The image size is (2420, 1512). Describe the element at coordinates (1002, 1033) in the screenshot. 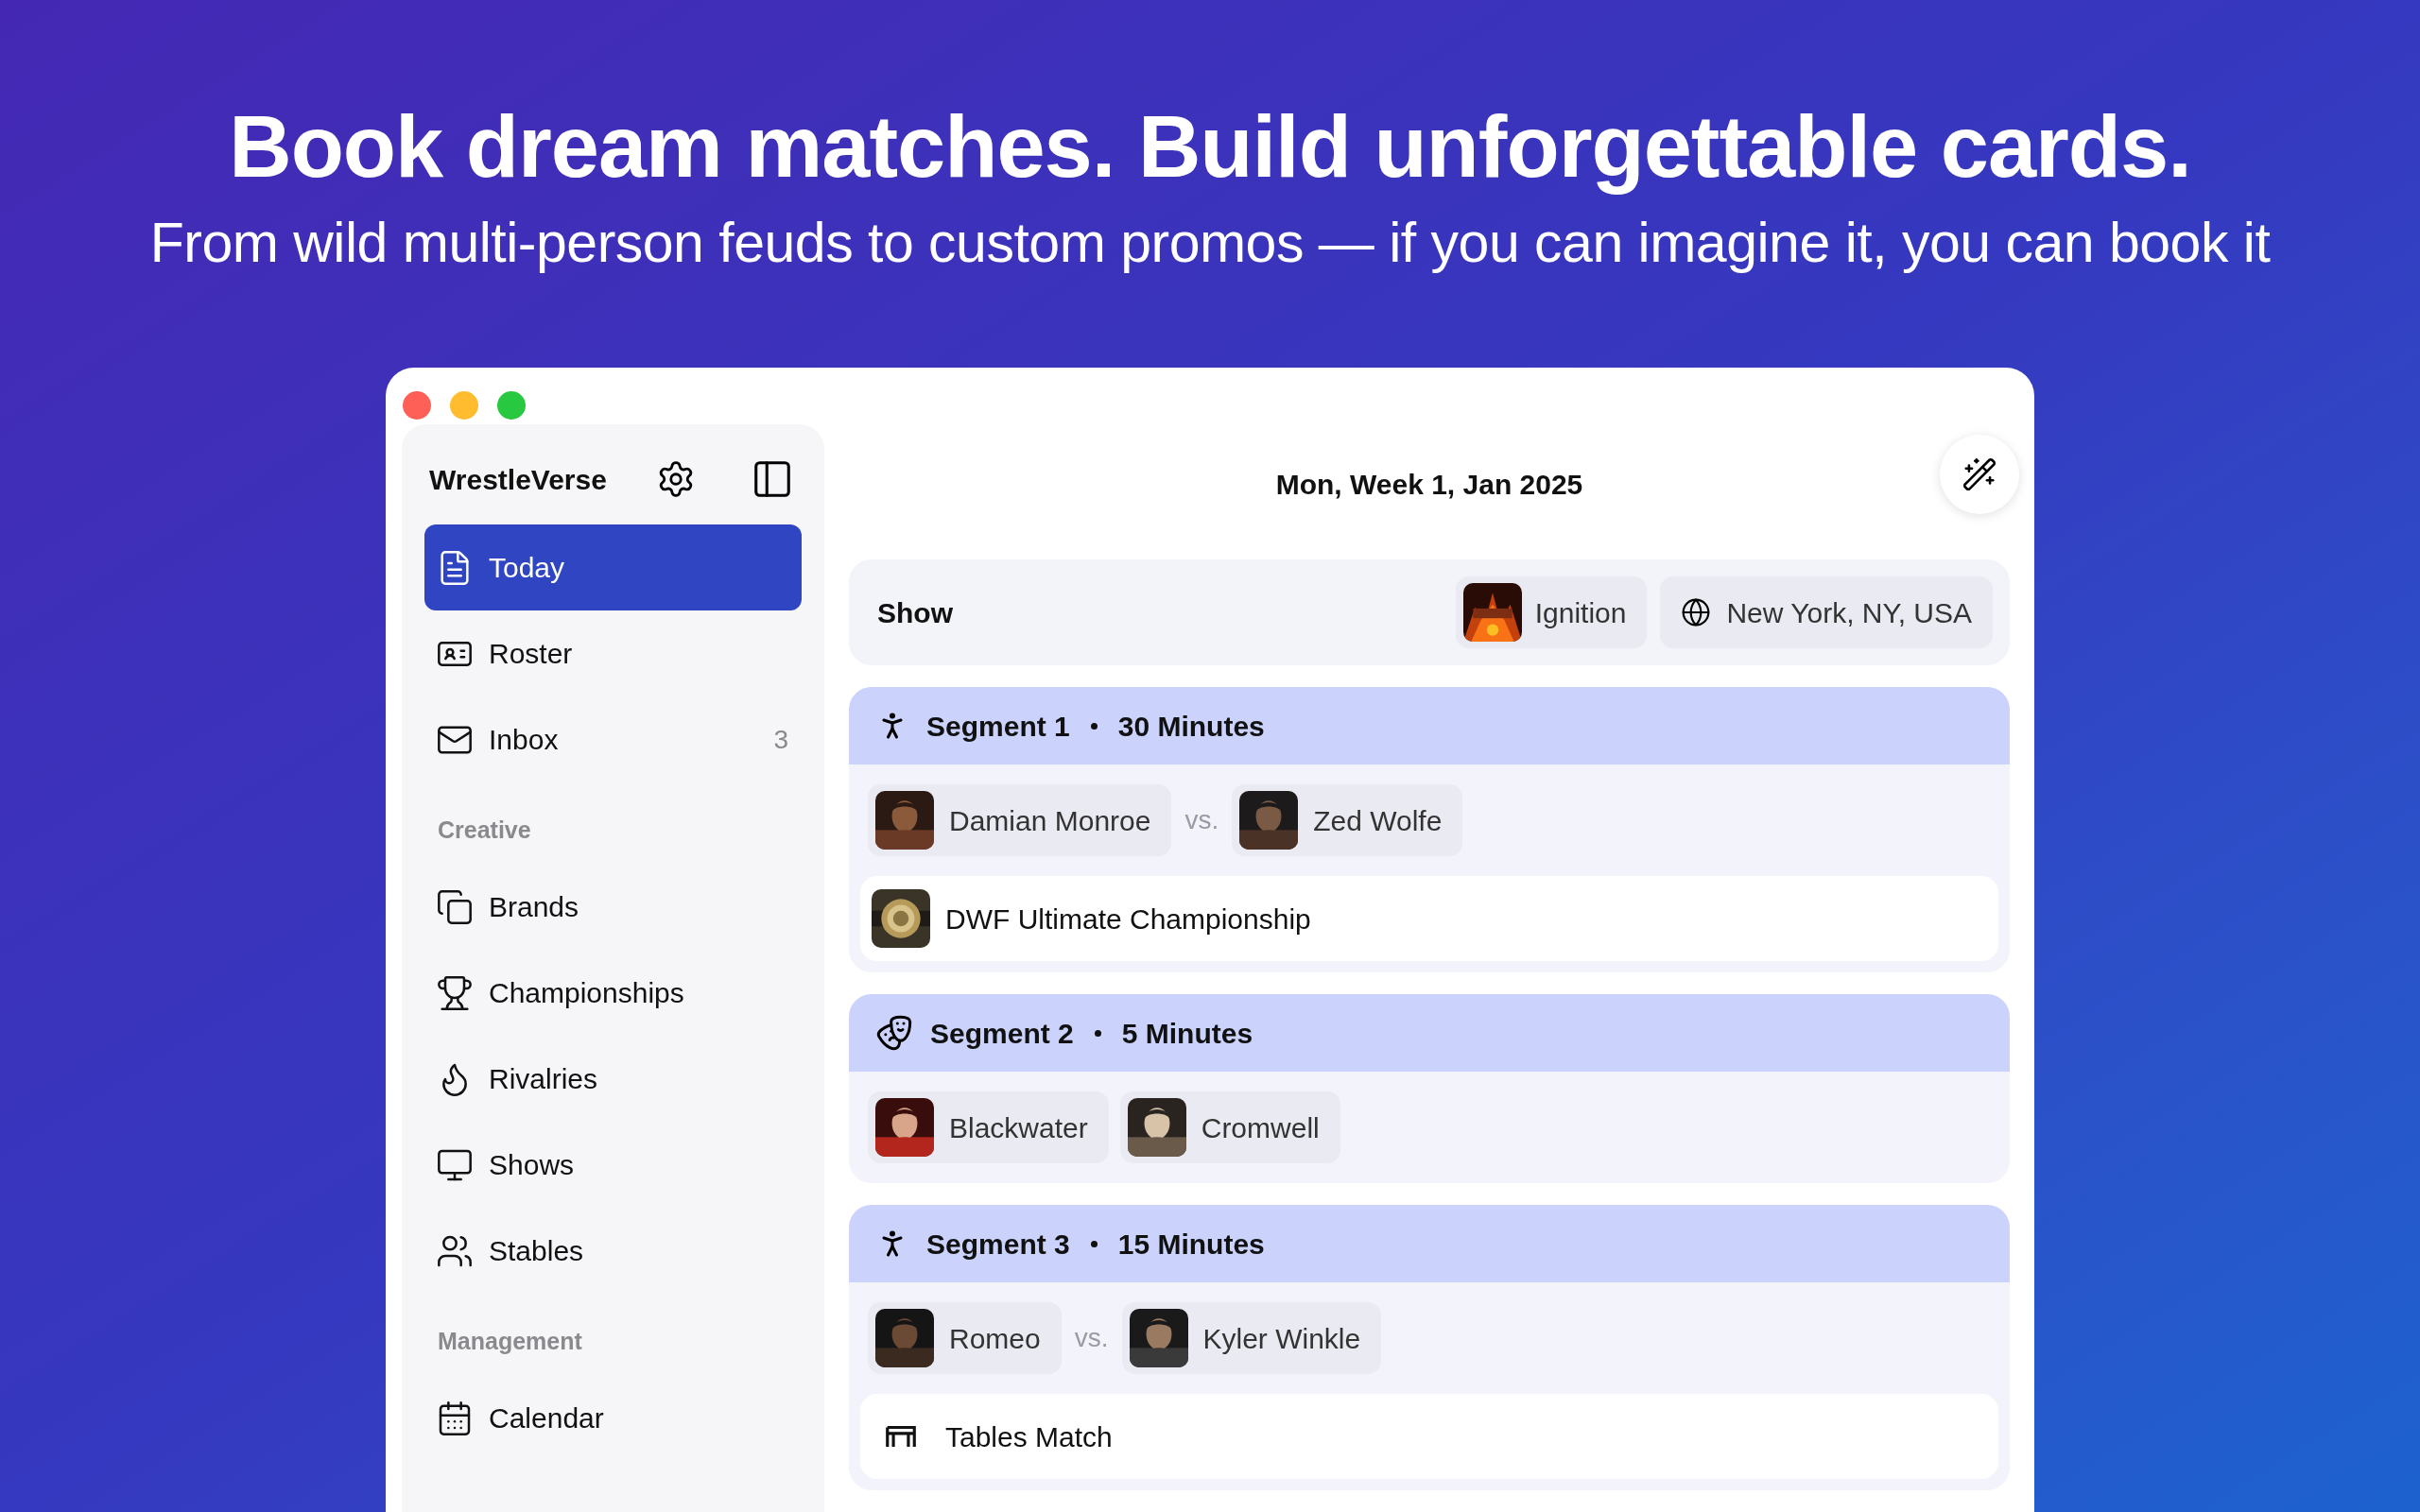

I see `segment-title: Segment 2` at that location.